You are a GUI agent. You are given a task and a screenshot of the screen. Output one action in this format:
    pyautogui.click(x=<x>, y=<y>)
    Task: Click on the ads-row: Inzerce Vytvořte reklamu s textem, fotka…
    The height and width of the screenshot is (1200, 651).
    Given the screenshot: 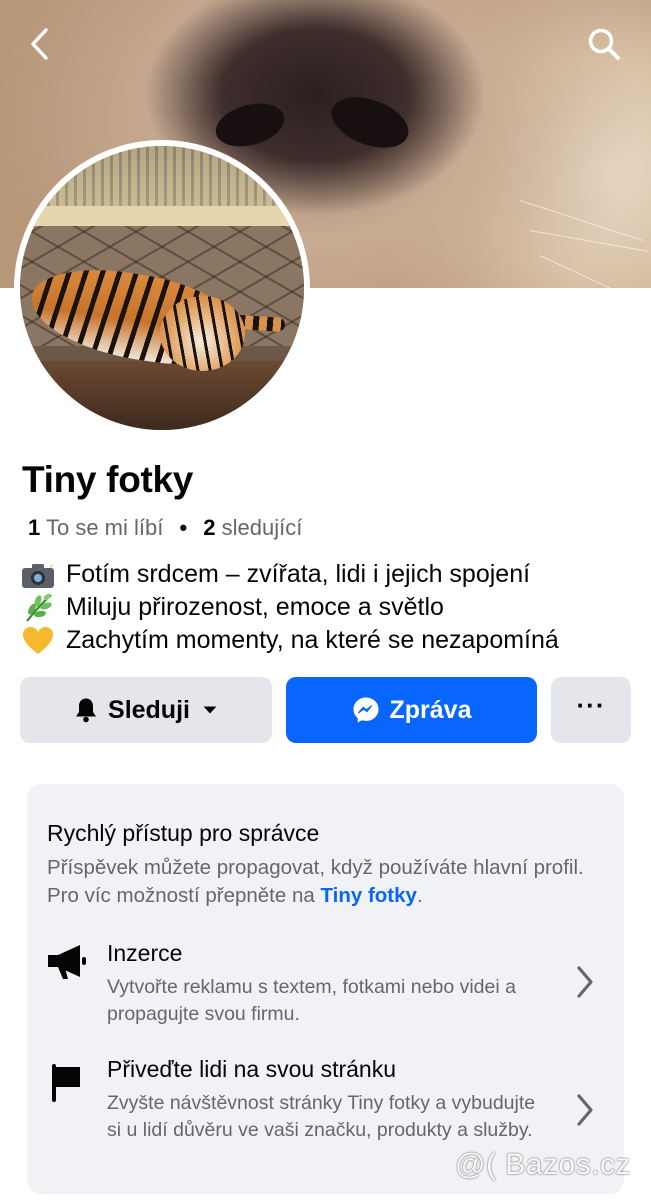 What is the action you would take?
    pyautogui.click(x=325, y=989)
    